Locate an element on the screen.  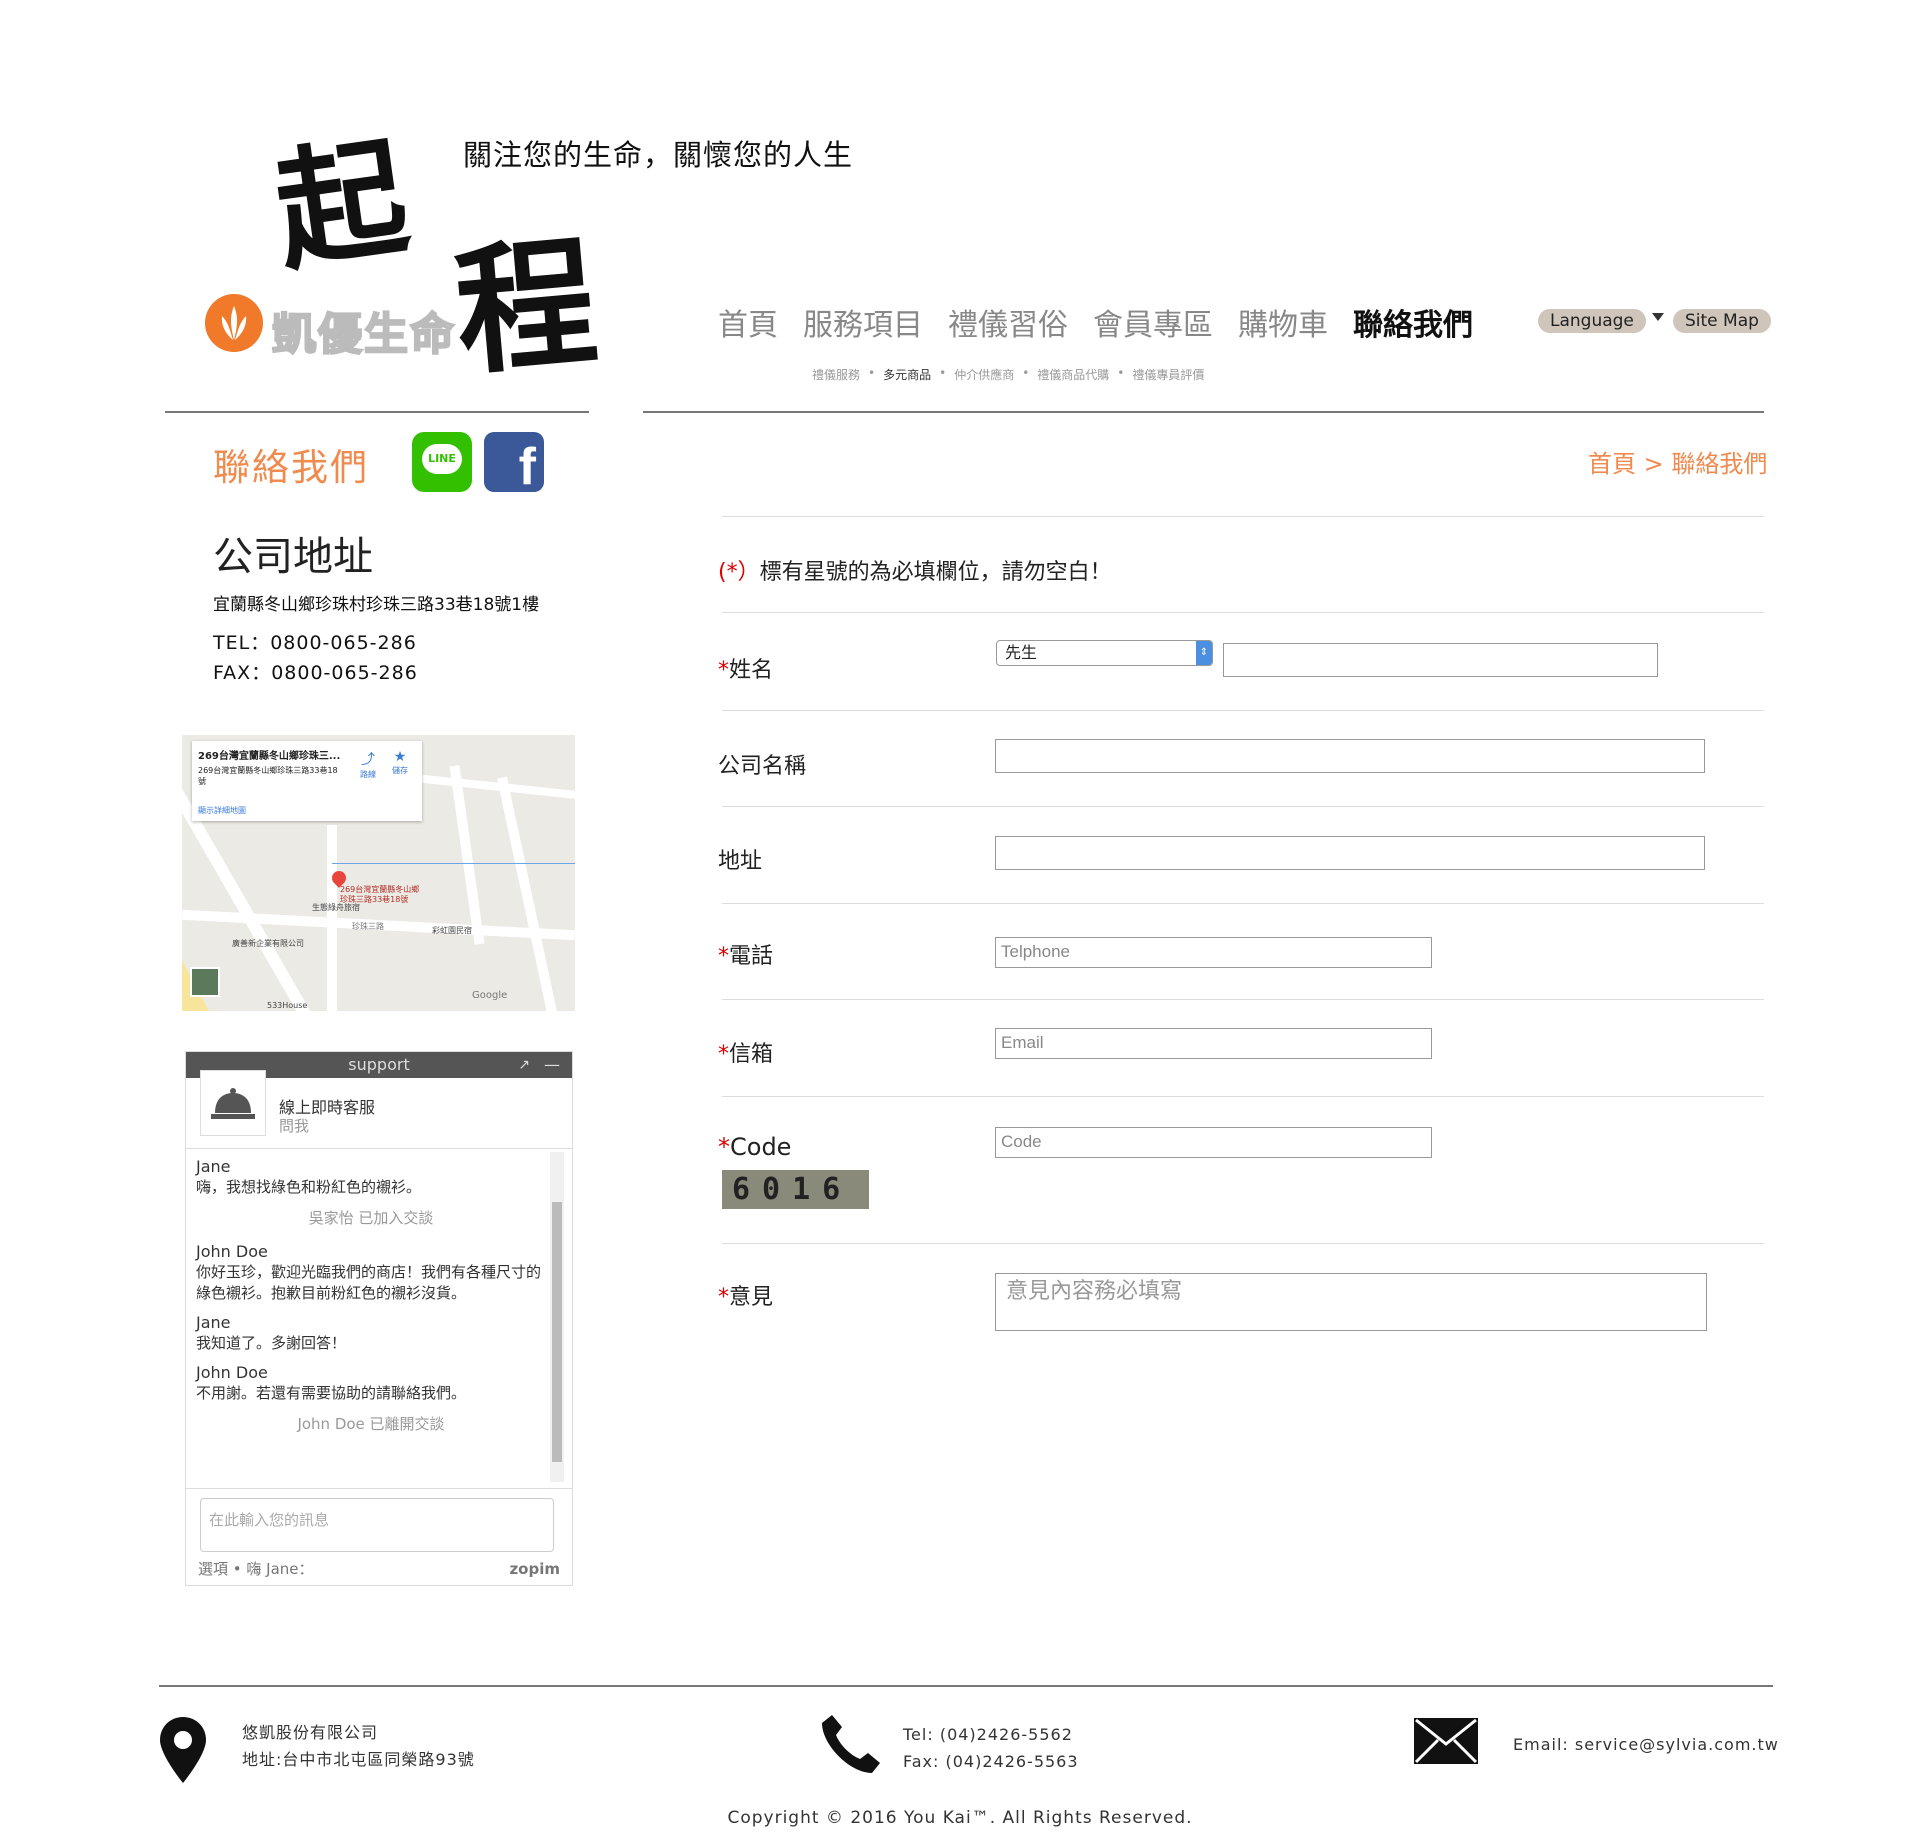
tagline: 關注您的生命，關懷您的人生 is located at coordinates (658, 155).